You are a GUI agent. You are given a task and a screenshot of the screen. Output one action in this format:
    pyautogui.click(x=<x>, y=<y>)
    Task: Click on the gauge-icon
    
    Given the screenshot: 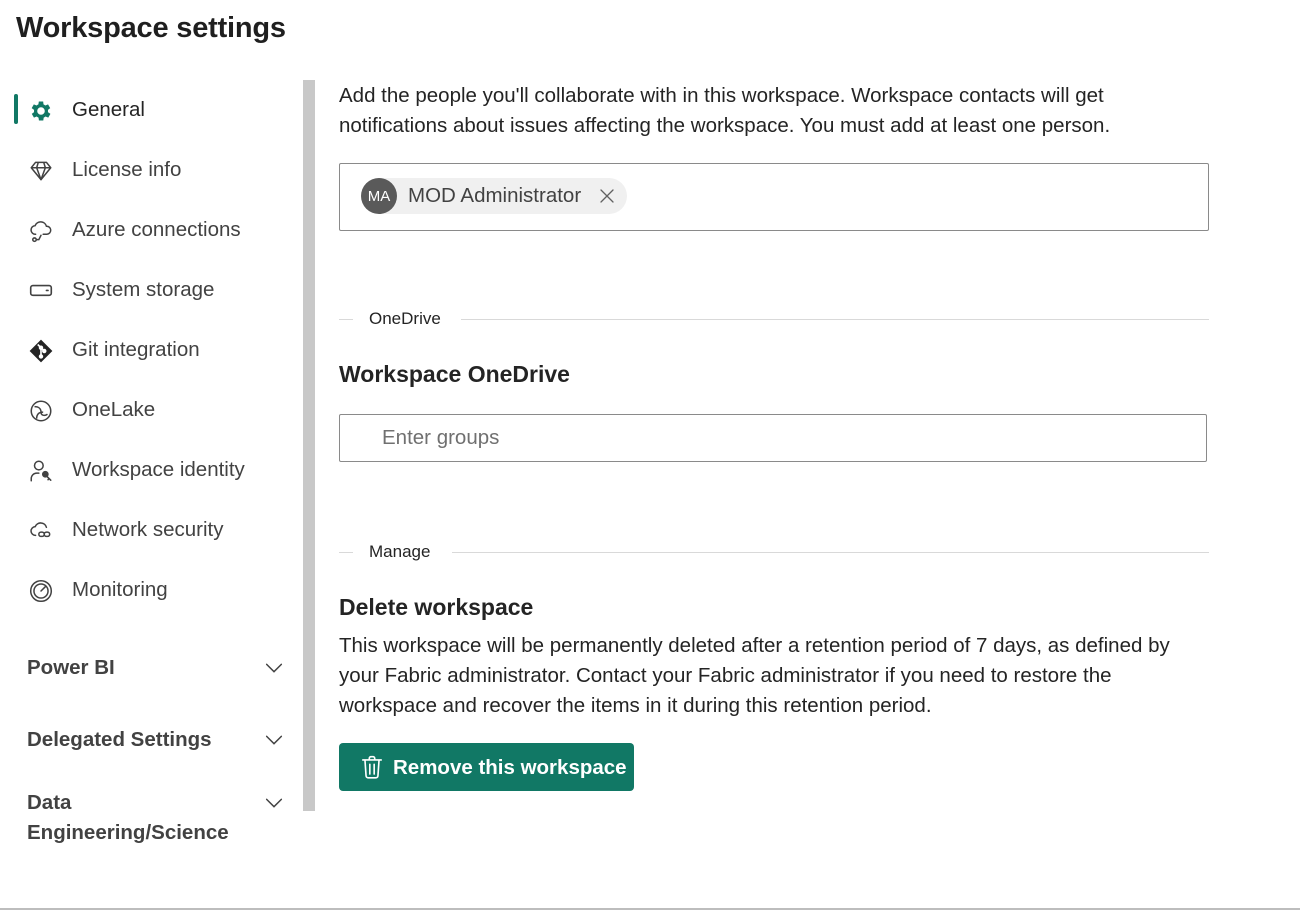 What is the action you would take?
    pyautogui.click(x=41, y=591)
    